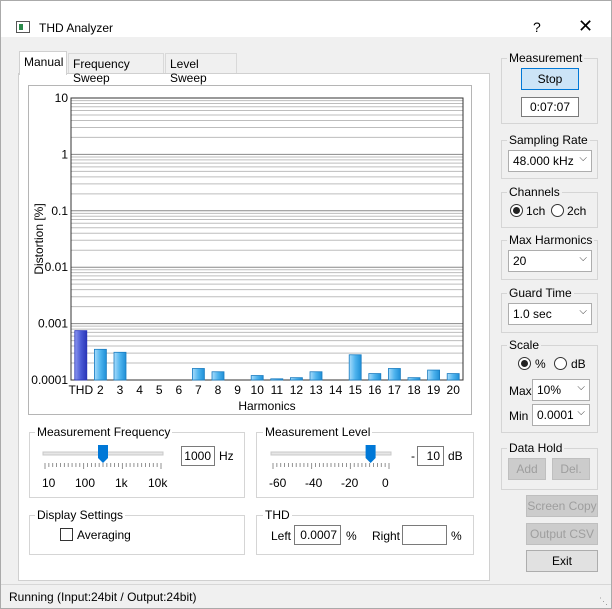  What do you see at coordinates (81, 355) in the screenshot?
I see `bar-THD` at bounding box center [81, 355].